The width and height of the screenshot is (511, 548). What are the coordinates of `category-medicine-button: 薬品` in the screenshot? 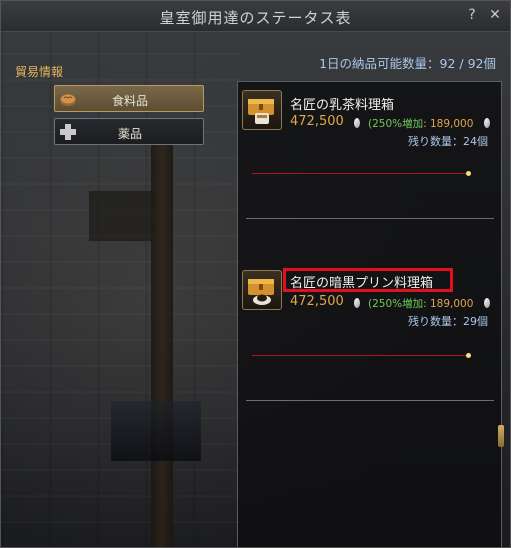 It's located at (129, 131).